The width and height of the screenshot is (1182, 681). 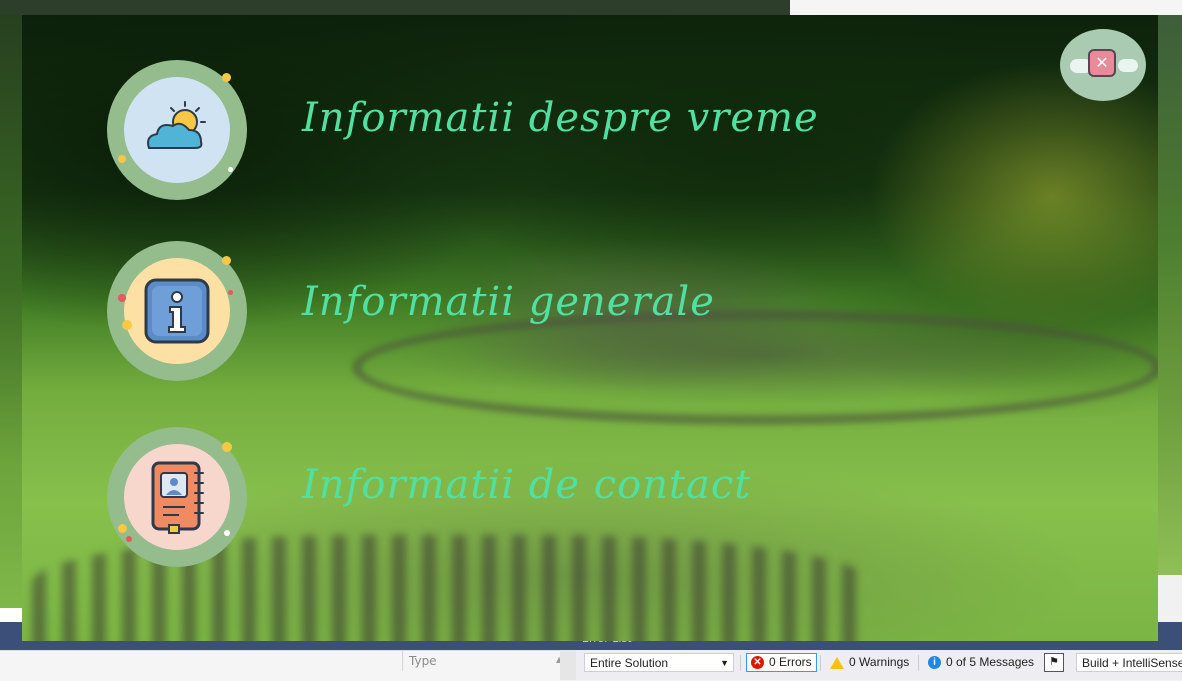 I want to click on info-icon: i, so click(x=934, y=662).